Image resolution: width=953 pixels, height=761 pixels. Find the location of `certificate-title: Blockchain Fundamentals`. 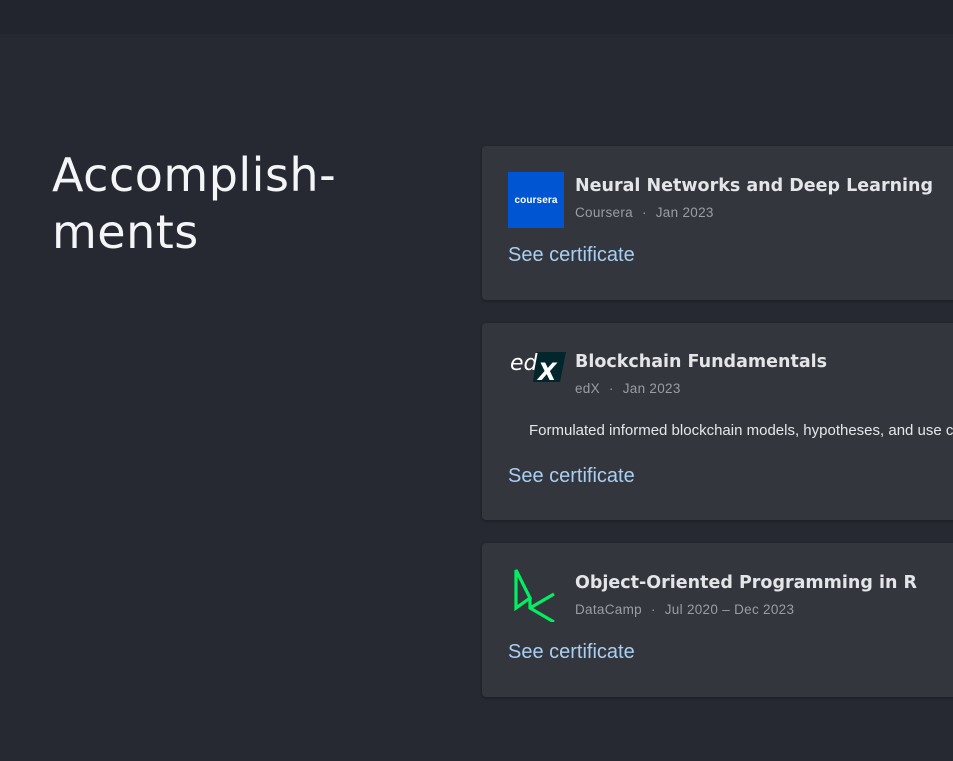

certificate-title: Blockchain Fundamentals is located at coordinates (701, 362).